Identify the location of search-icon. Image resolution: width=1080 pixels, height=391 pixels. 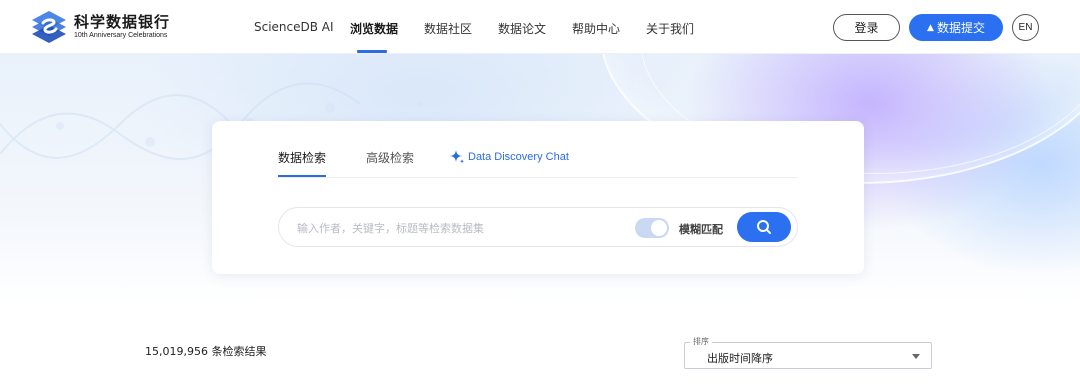
(764, 227).